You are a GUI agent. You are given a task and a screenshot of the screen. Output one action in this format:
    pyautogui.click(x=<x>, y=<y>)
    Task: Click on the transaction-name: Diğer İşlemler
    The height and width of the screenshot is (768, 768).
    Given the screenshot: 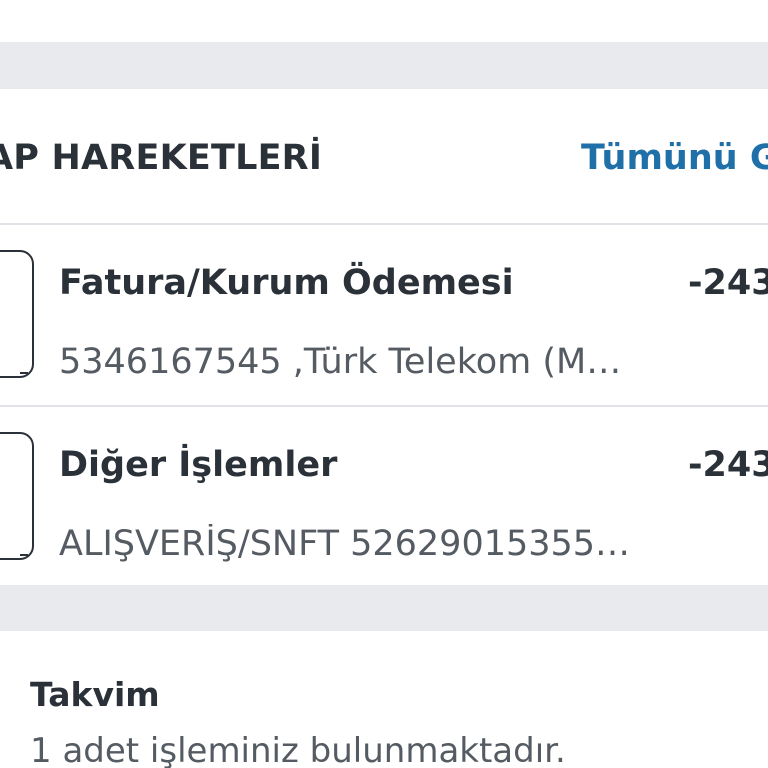 What is the action you would take?
    pyautogui.click(x=198, y=465)
    